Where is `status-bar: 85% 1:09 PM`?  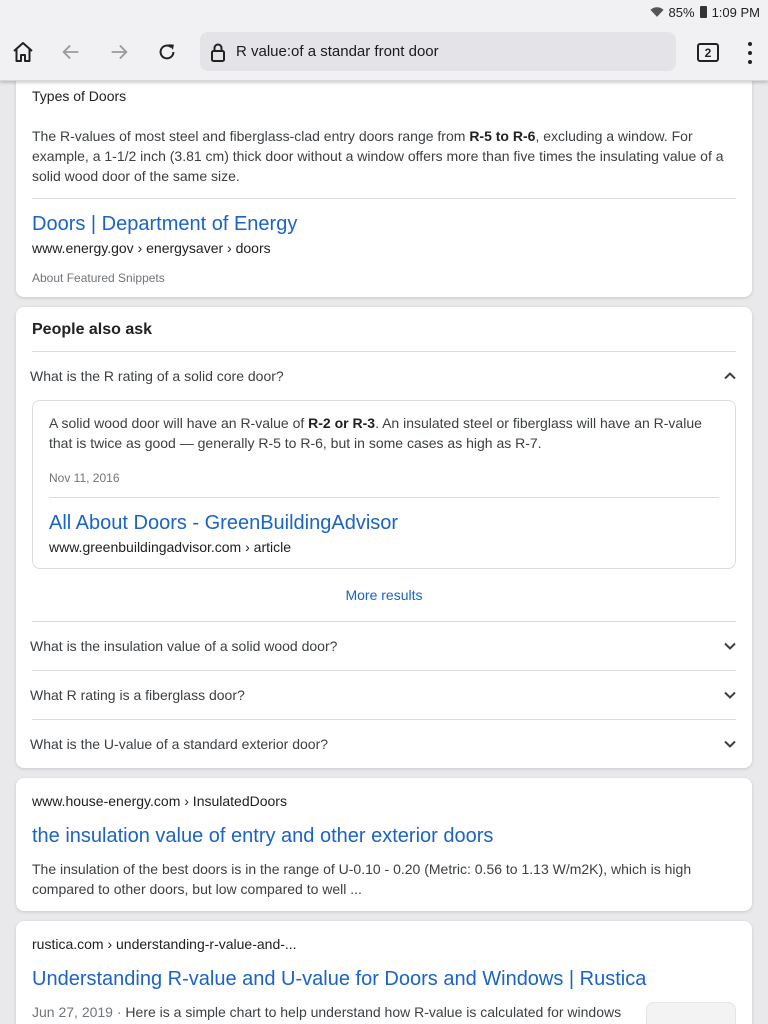
status-bar: 85% 1:09 PM is located at coordinates (384, 12).